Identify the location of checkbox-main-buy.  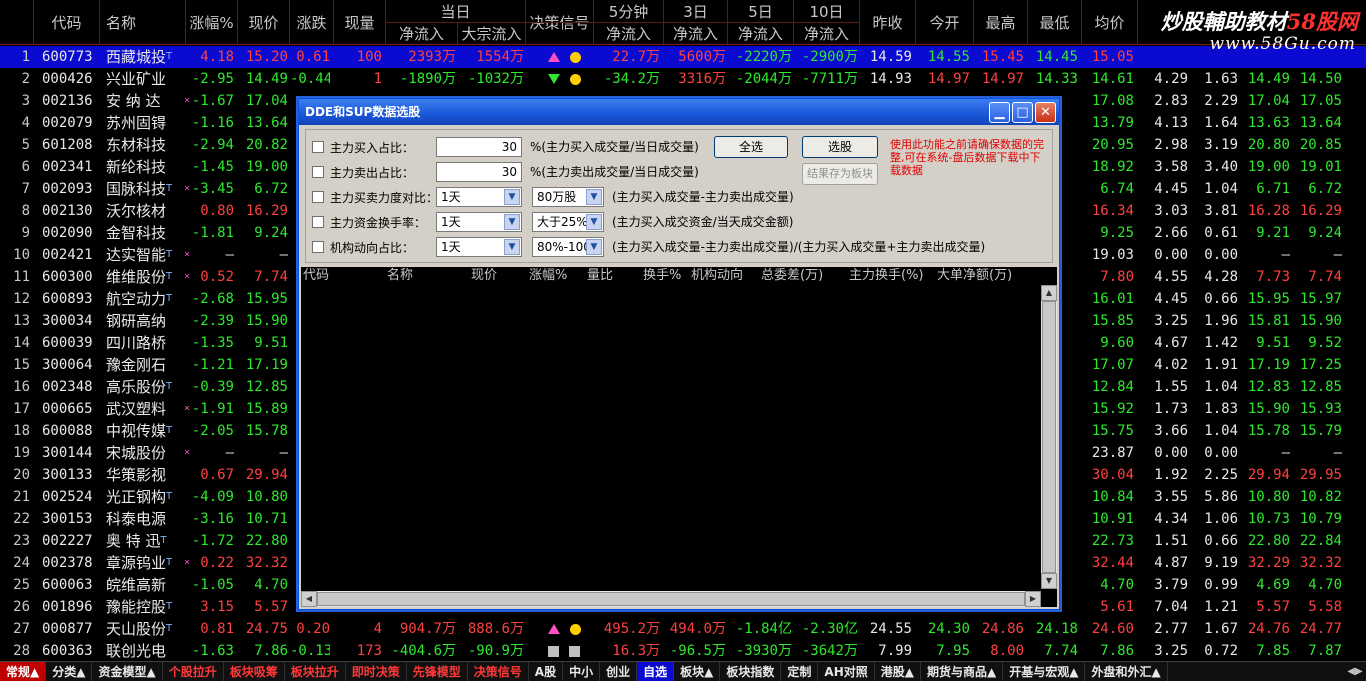
(318, 147).